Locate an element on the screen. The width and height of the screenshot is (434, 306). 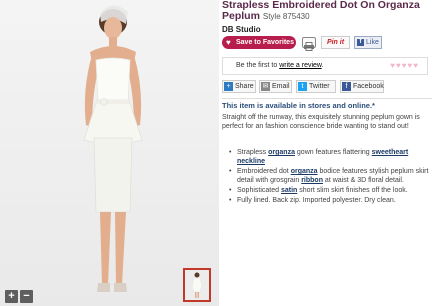
like-label: Like is located at coordinates (372, 42).